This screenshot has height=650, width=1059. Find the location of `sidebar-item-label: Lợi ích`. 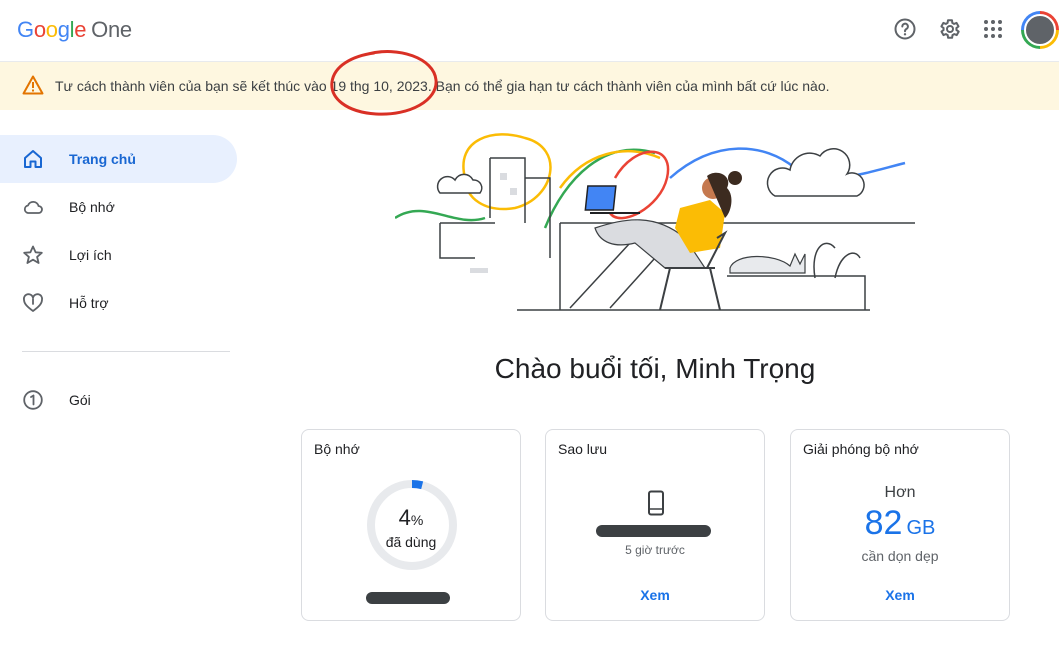

sidebar-item-label: Lợi ích is located at coordinates (90, 255).